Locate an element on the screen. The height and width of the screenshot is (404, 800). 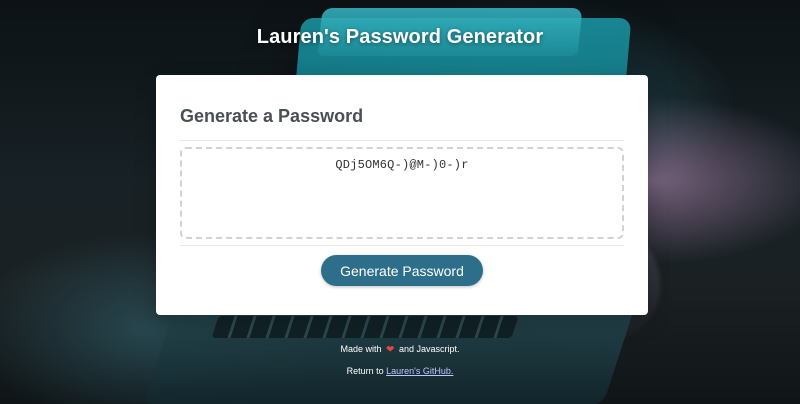
page-title: Lauren's Password Generator is located at coordinates (400, 37).